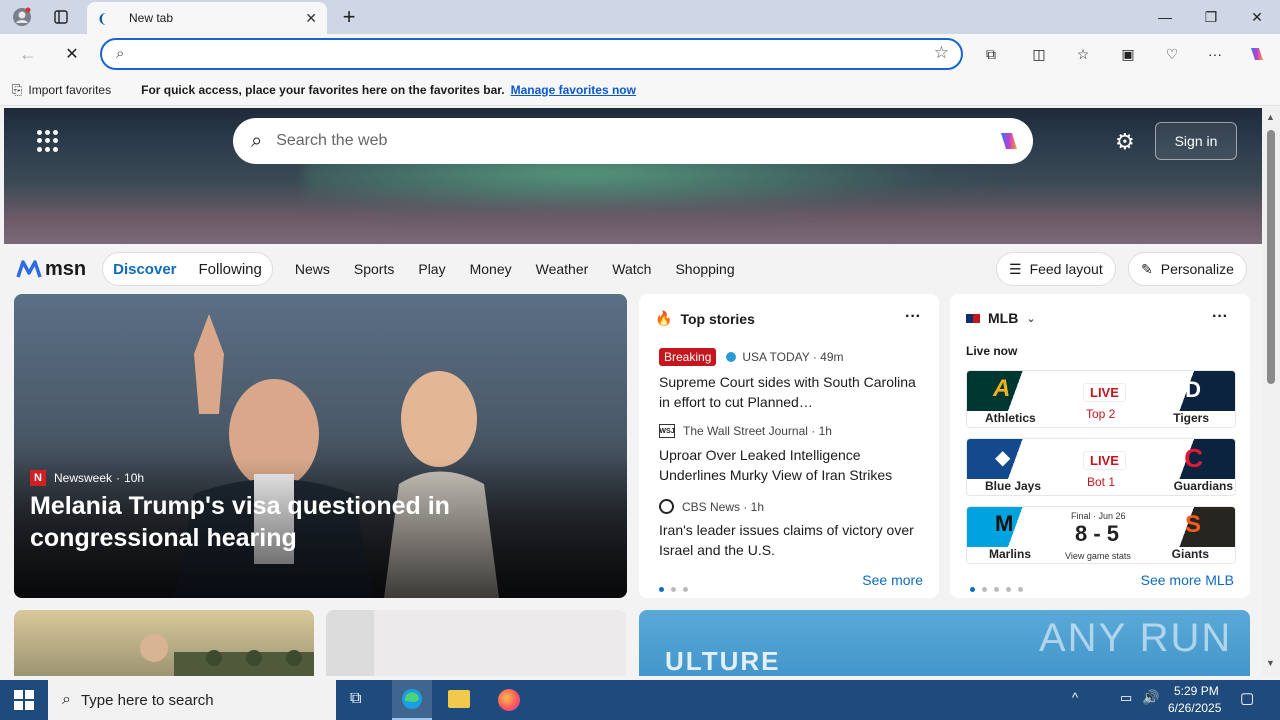 The width and height of the screenshot is (1280, 720). I want to click on nav-news: News, so click(312, 269).